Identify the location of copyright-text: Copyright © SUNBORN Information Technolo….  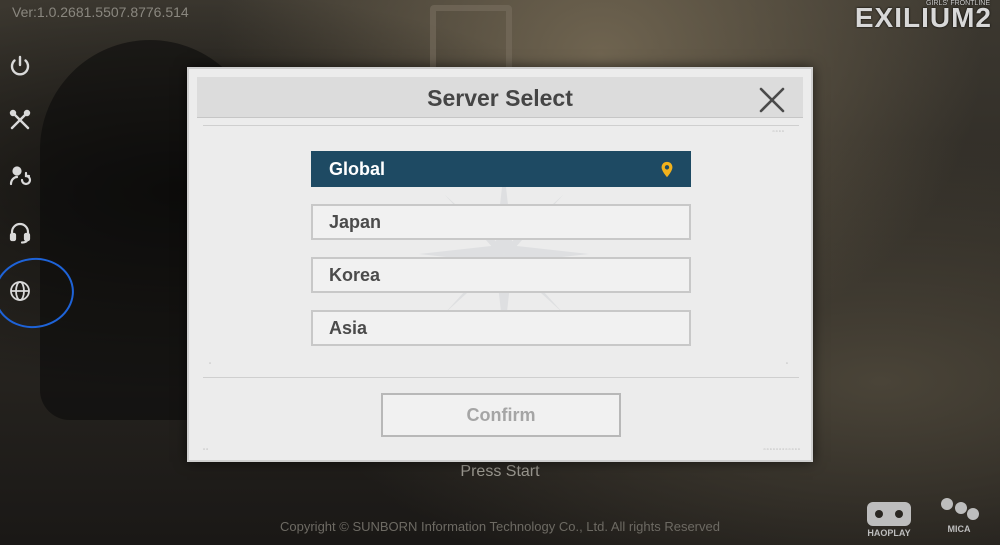
(500, 526).